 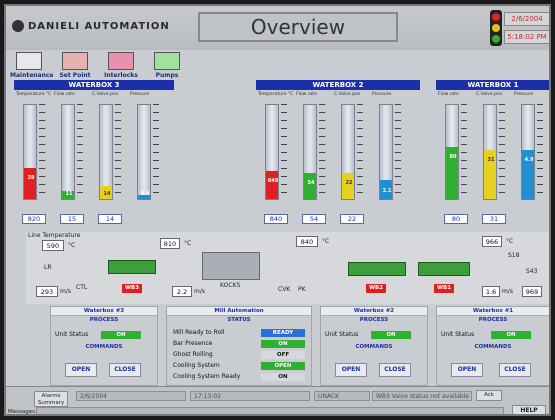 What do you see at coordinates (493, 347) in the screenshot?
I see `waterbox-1-commands-label: COMMANDS` at bounding box center [493, 347].